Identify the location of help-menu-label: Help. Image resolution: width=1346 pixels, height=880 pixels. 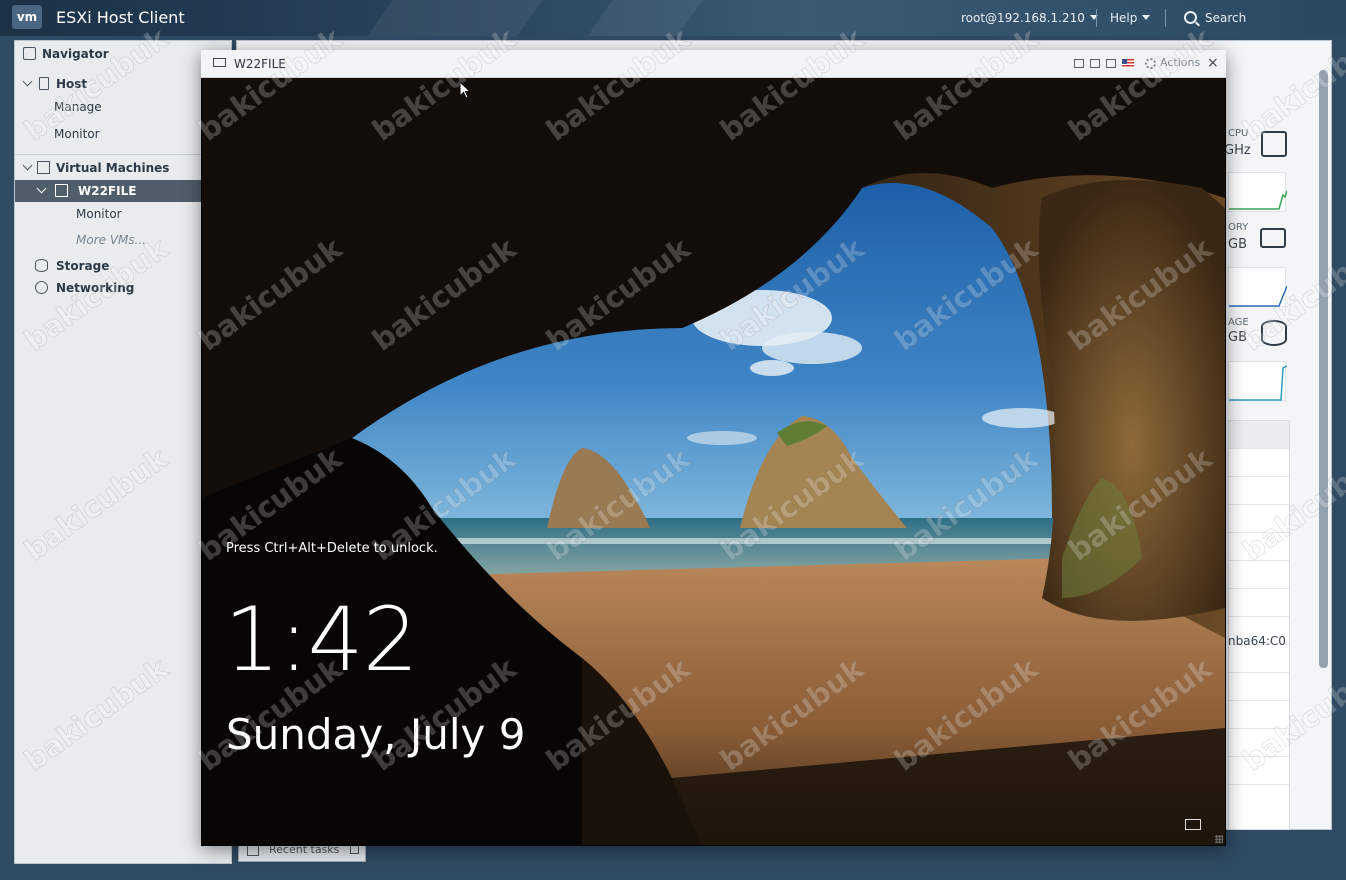
(1124, 18).